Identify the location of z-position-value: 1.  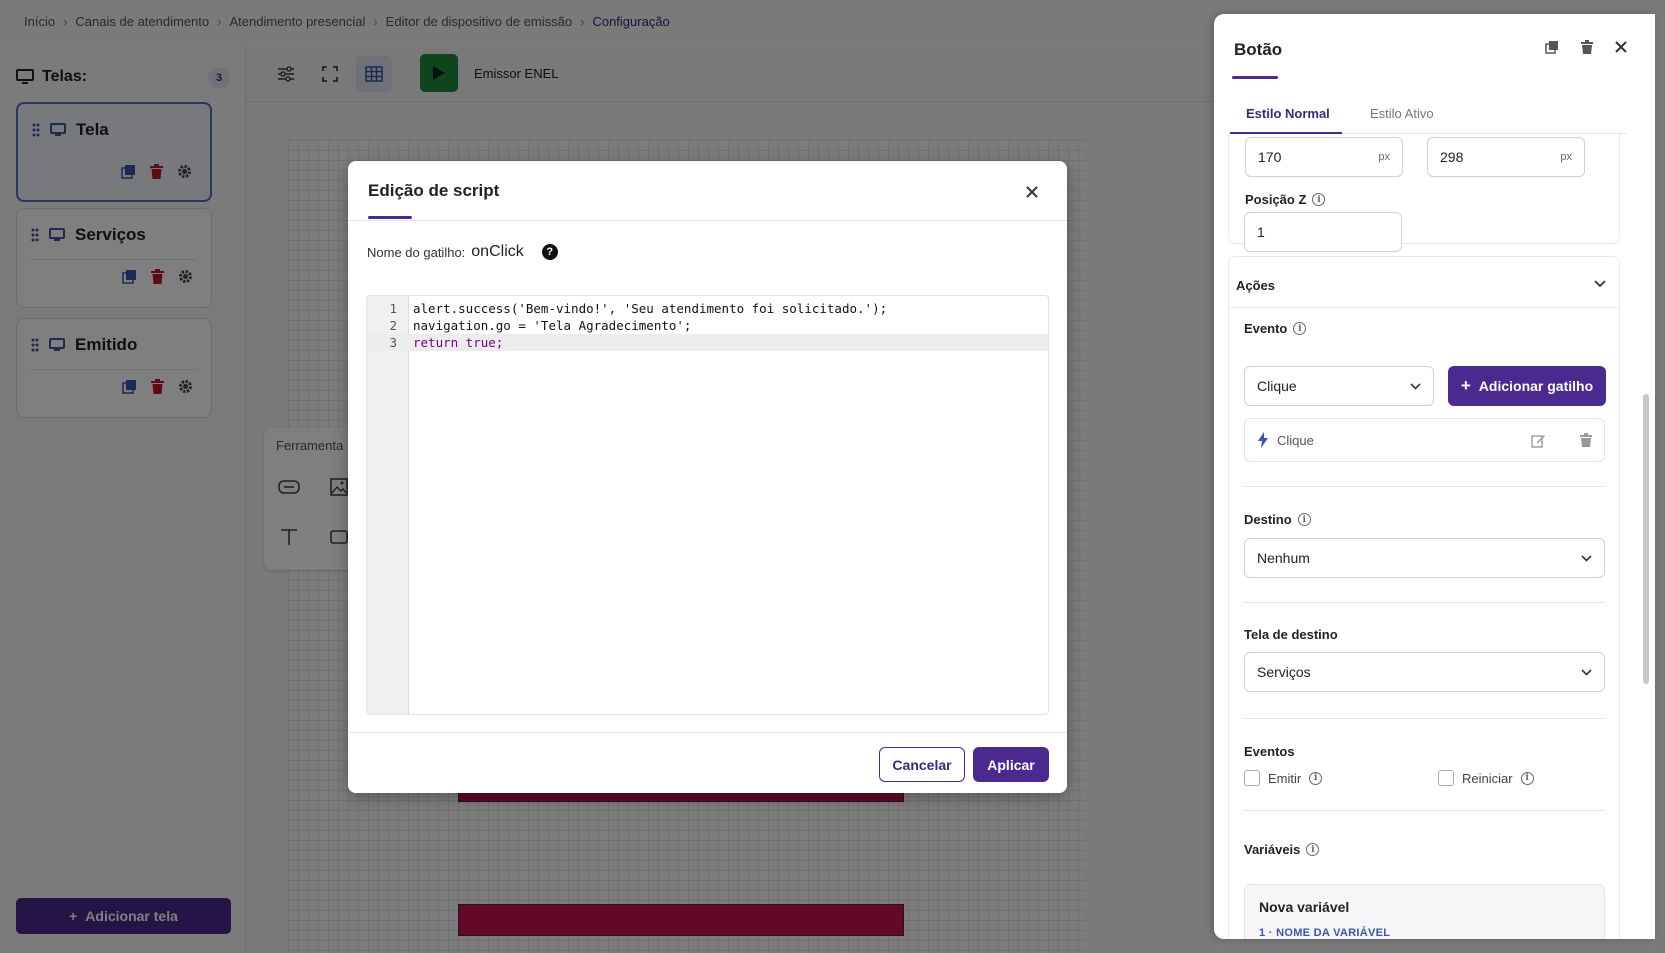
(1261, 232).